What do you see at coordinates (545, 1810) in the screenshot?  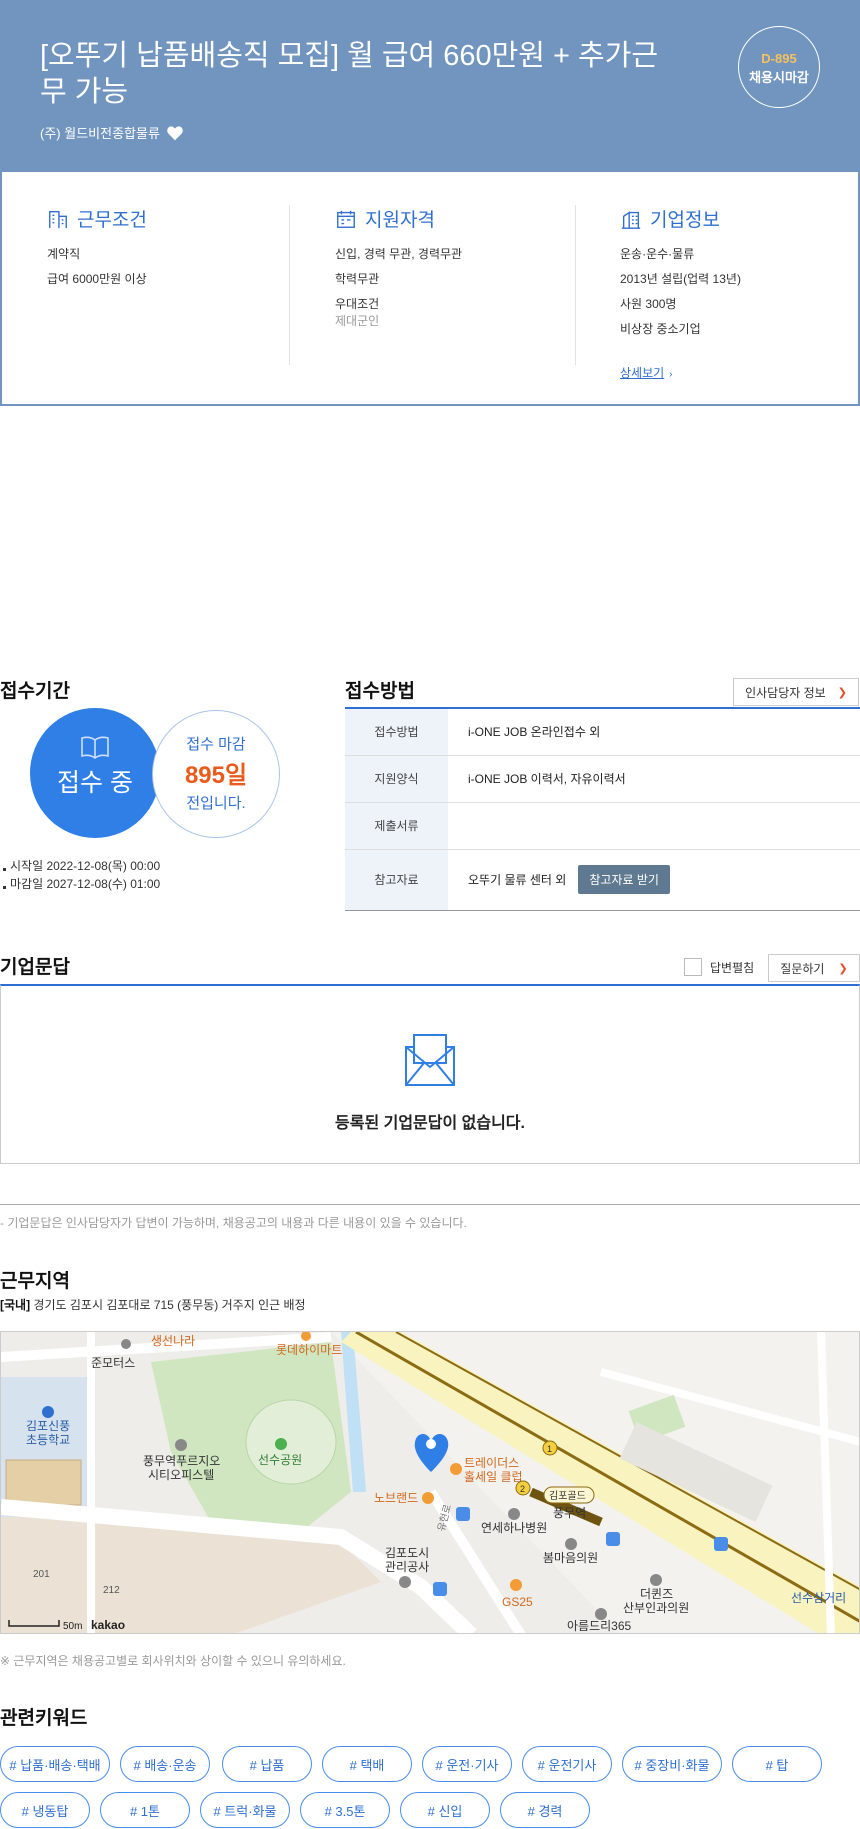 I see `keyword-tag: # 경력` at bounding box center [545, 1810].